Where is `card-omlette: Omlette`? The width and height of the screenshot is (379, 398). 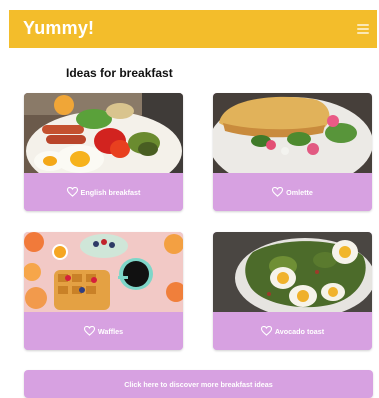 card-omlette: Omlette is located at coordinates (292, 152).